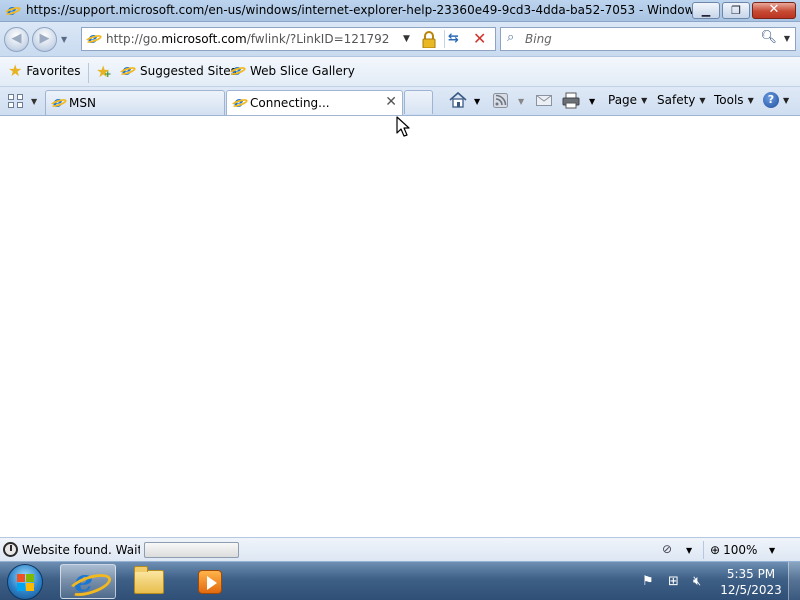 This screenshot has width=800, height=600. I want to click on zoom-icon: ⊕, so click(715, 550).